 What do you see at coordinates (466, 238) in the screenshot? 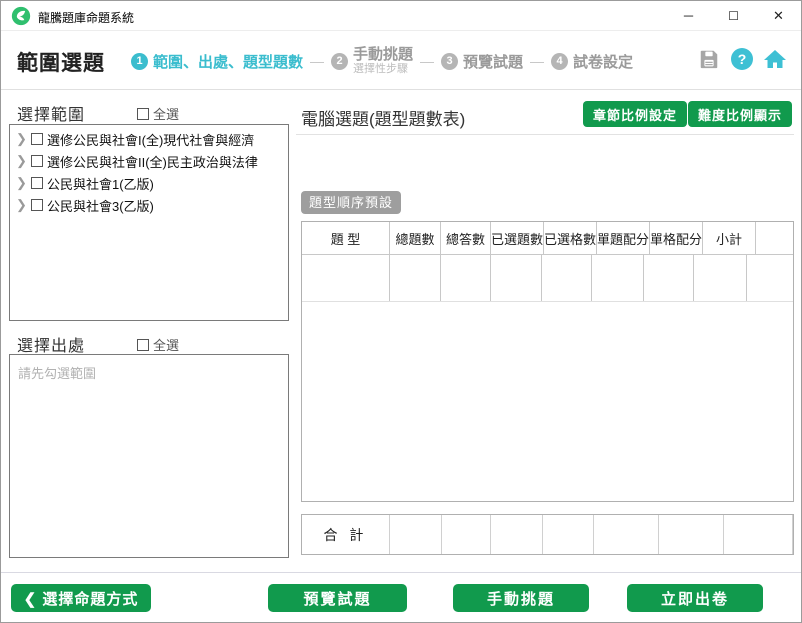
I see `col-total-answers: 總答數` at bounding box center [466, 238].